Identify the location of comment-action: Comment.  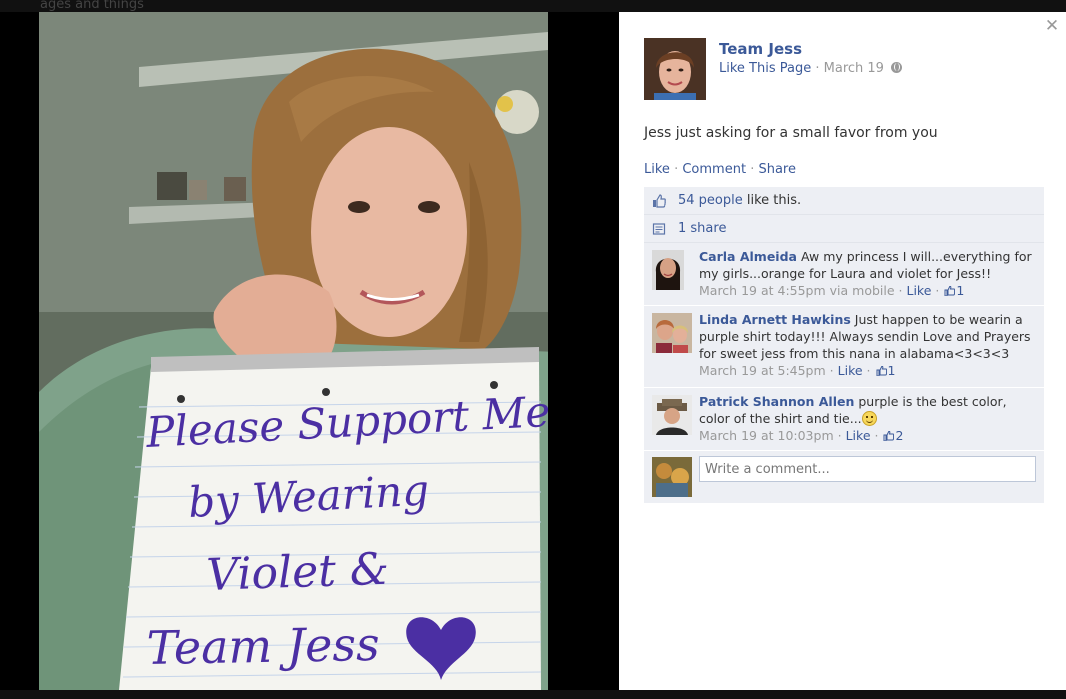
(714, 169).